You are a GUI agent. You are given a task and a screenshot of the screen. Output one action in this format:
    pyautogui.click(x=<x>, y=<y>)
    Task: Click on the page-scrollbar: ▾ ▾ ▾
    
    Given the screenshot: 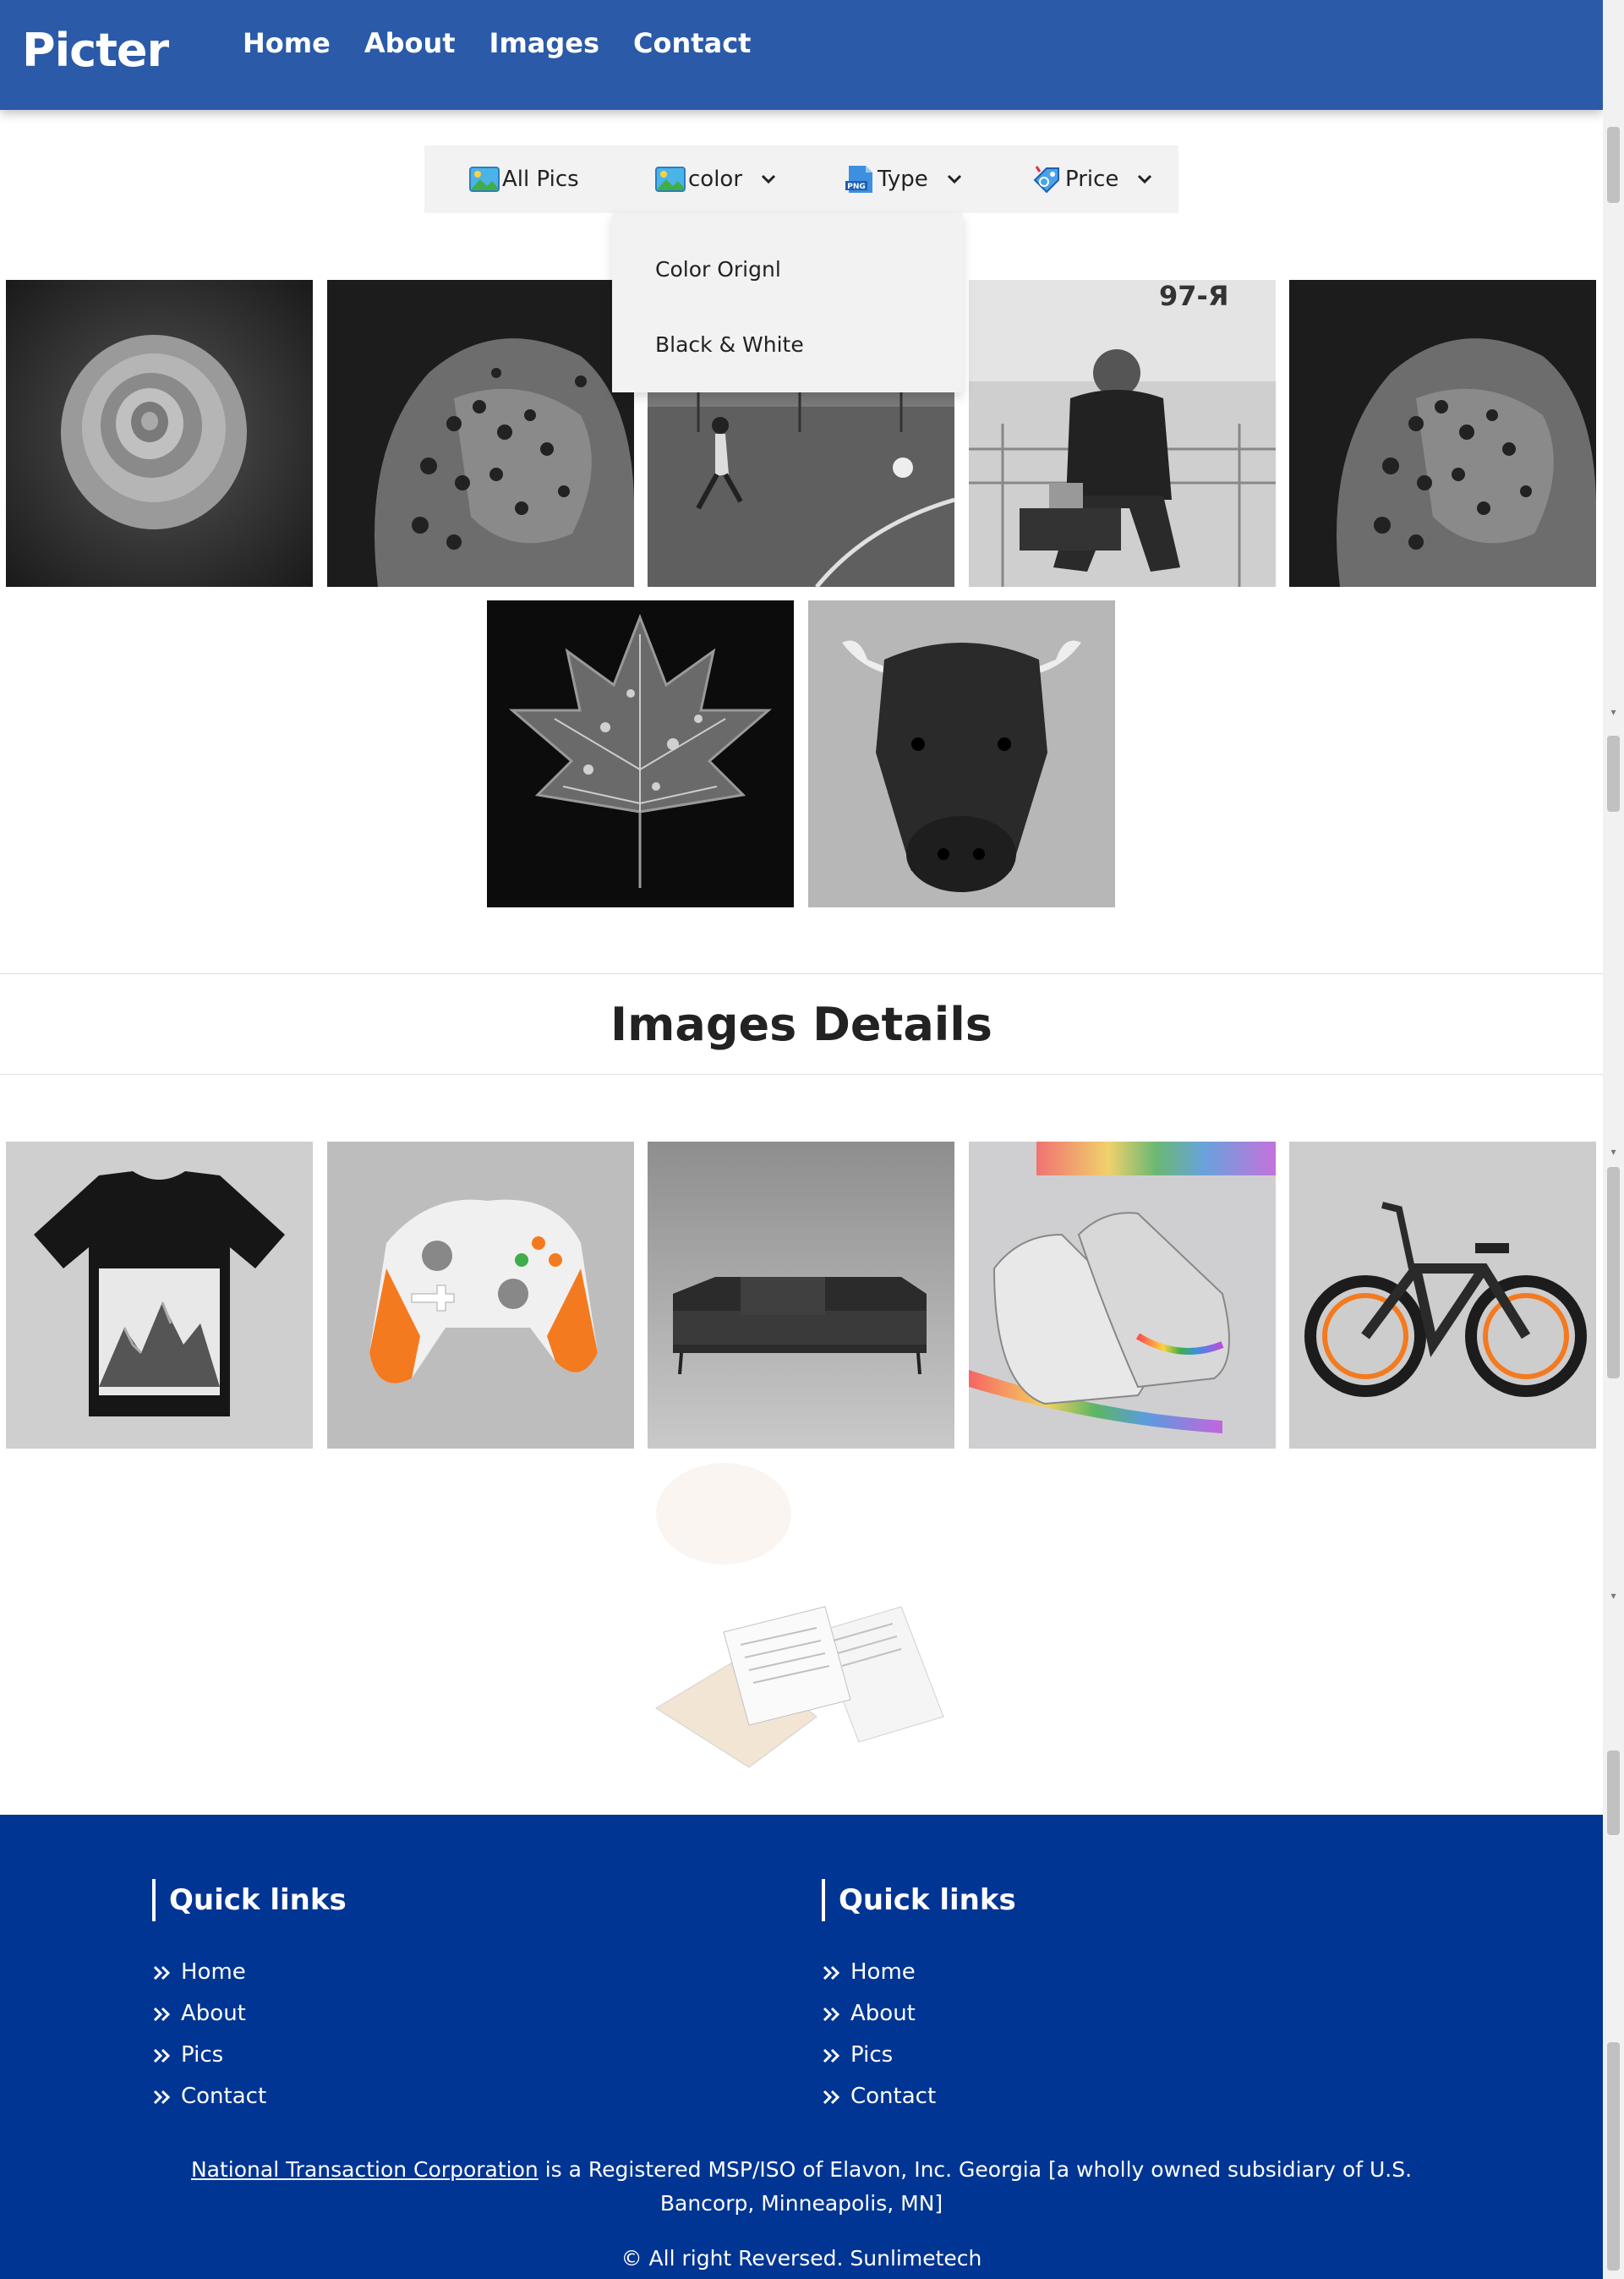 What is the action you would take?
    pyautogui.click(x=1613, y=1139)
    